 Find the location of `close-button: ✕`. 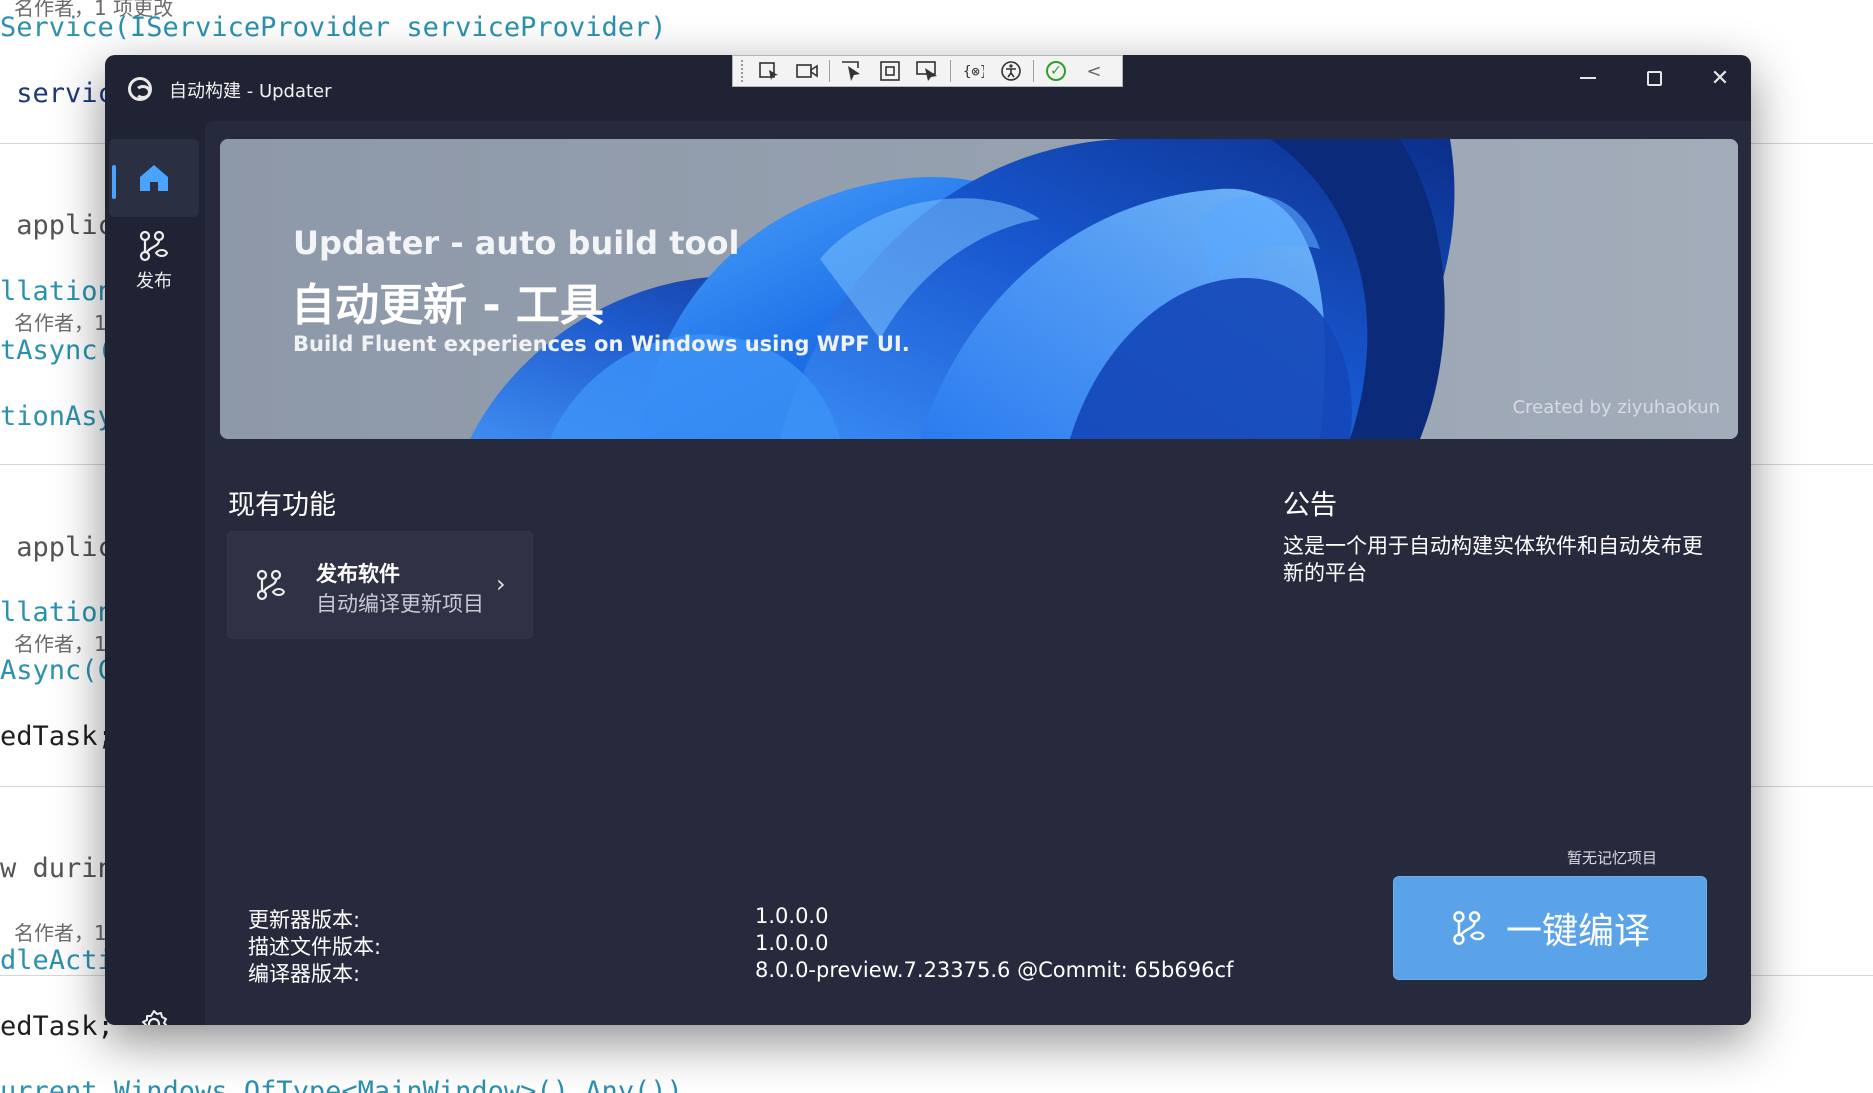

close-button: ✕ is located at coordinates (1719, 78).